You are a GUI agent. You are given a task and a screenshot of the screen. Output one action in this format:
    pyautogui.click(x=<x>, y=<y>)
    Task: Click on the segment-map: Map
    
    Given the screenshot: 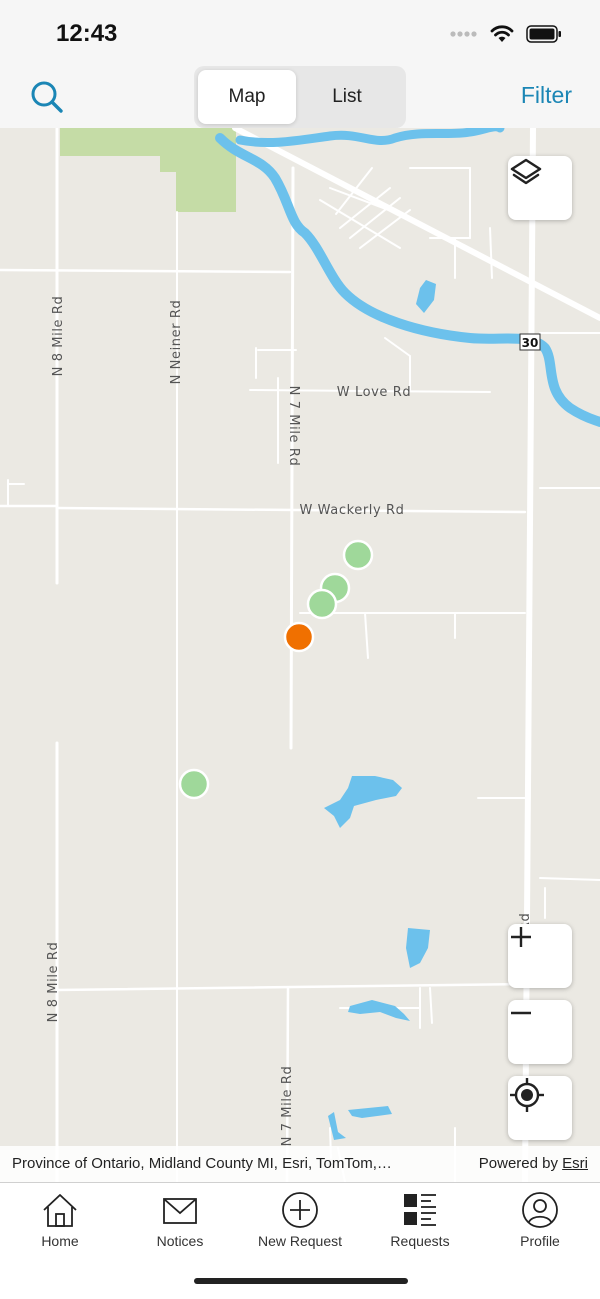 What is the action you would take?
    pyautogui.click(x=247, y=97)
    